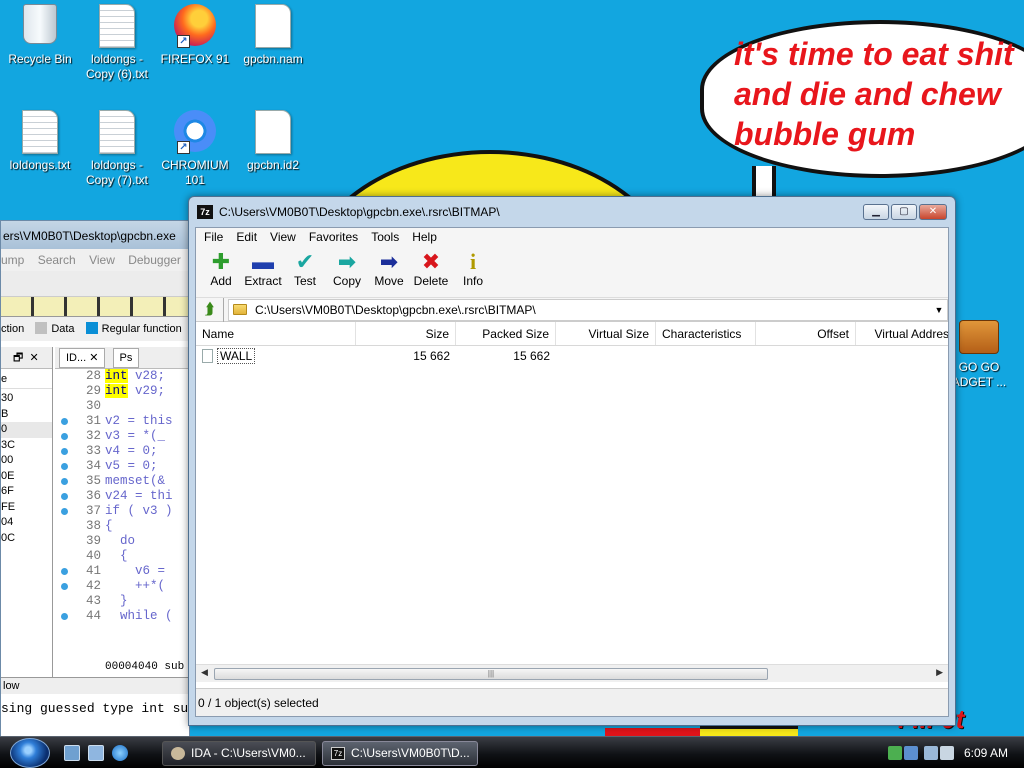  What do you see at coordinates (122, 406) in the screenshot?
I see `code-line: 30` at bounding box center [122, 406].